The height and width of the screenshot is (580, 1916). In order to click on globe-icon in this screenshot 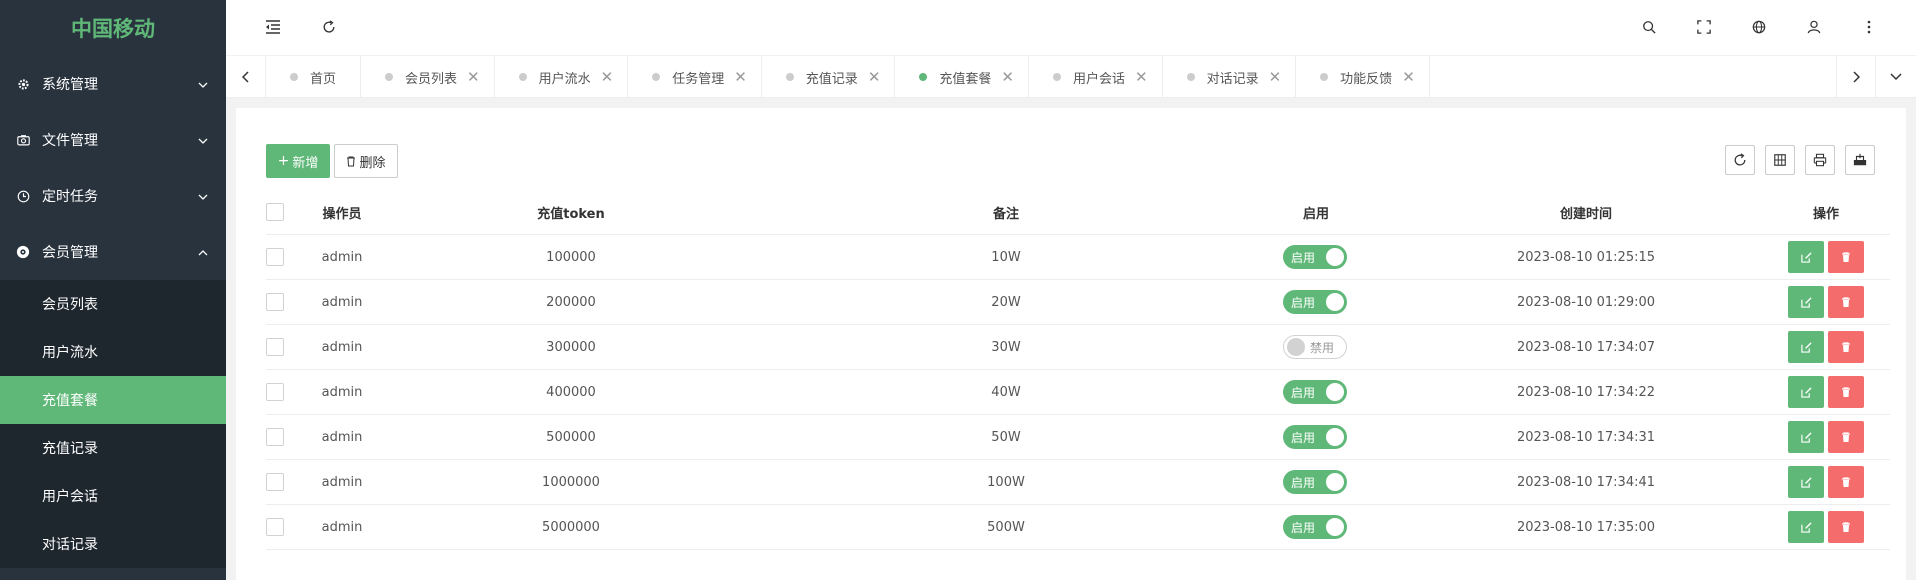, I will do `click(1759, 27)`.